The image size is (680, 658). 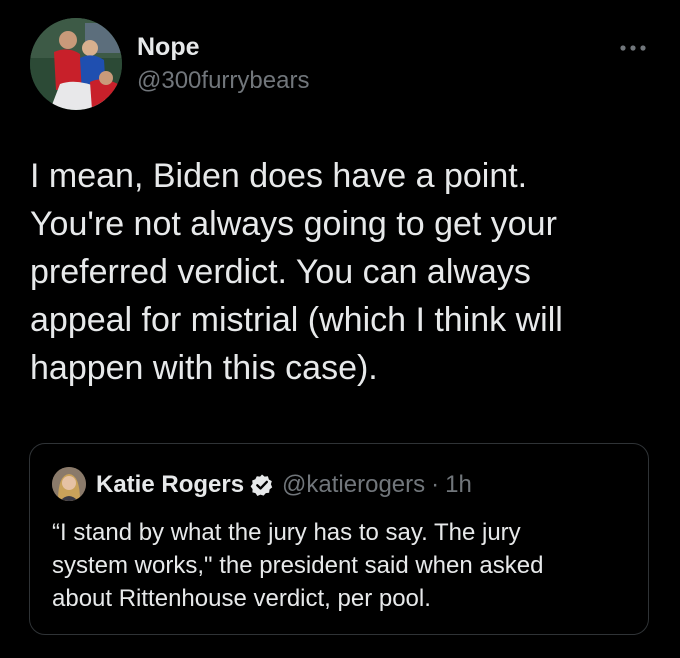 I want to click on tweet-text-line: preferred verdict. You can always, so click(x=280, y=272).